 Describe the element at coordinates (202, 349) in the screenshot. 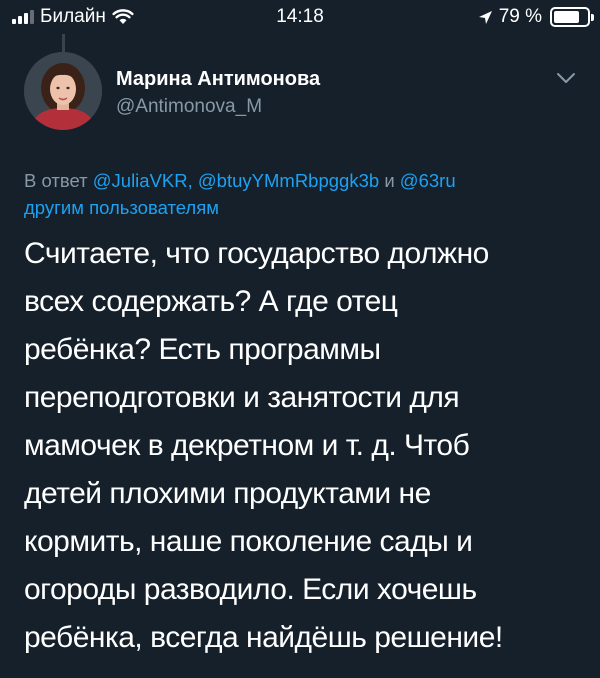

I see `tweet-text-line: ребёнка? Есть программы` at that location.